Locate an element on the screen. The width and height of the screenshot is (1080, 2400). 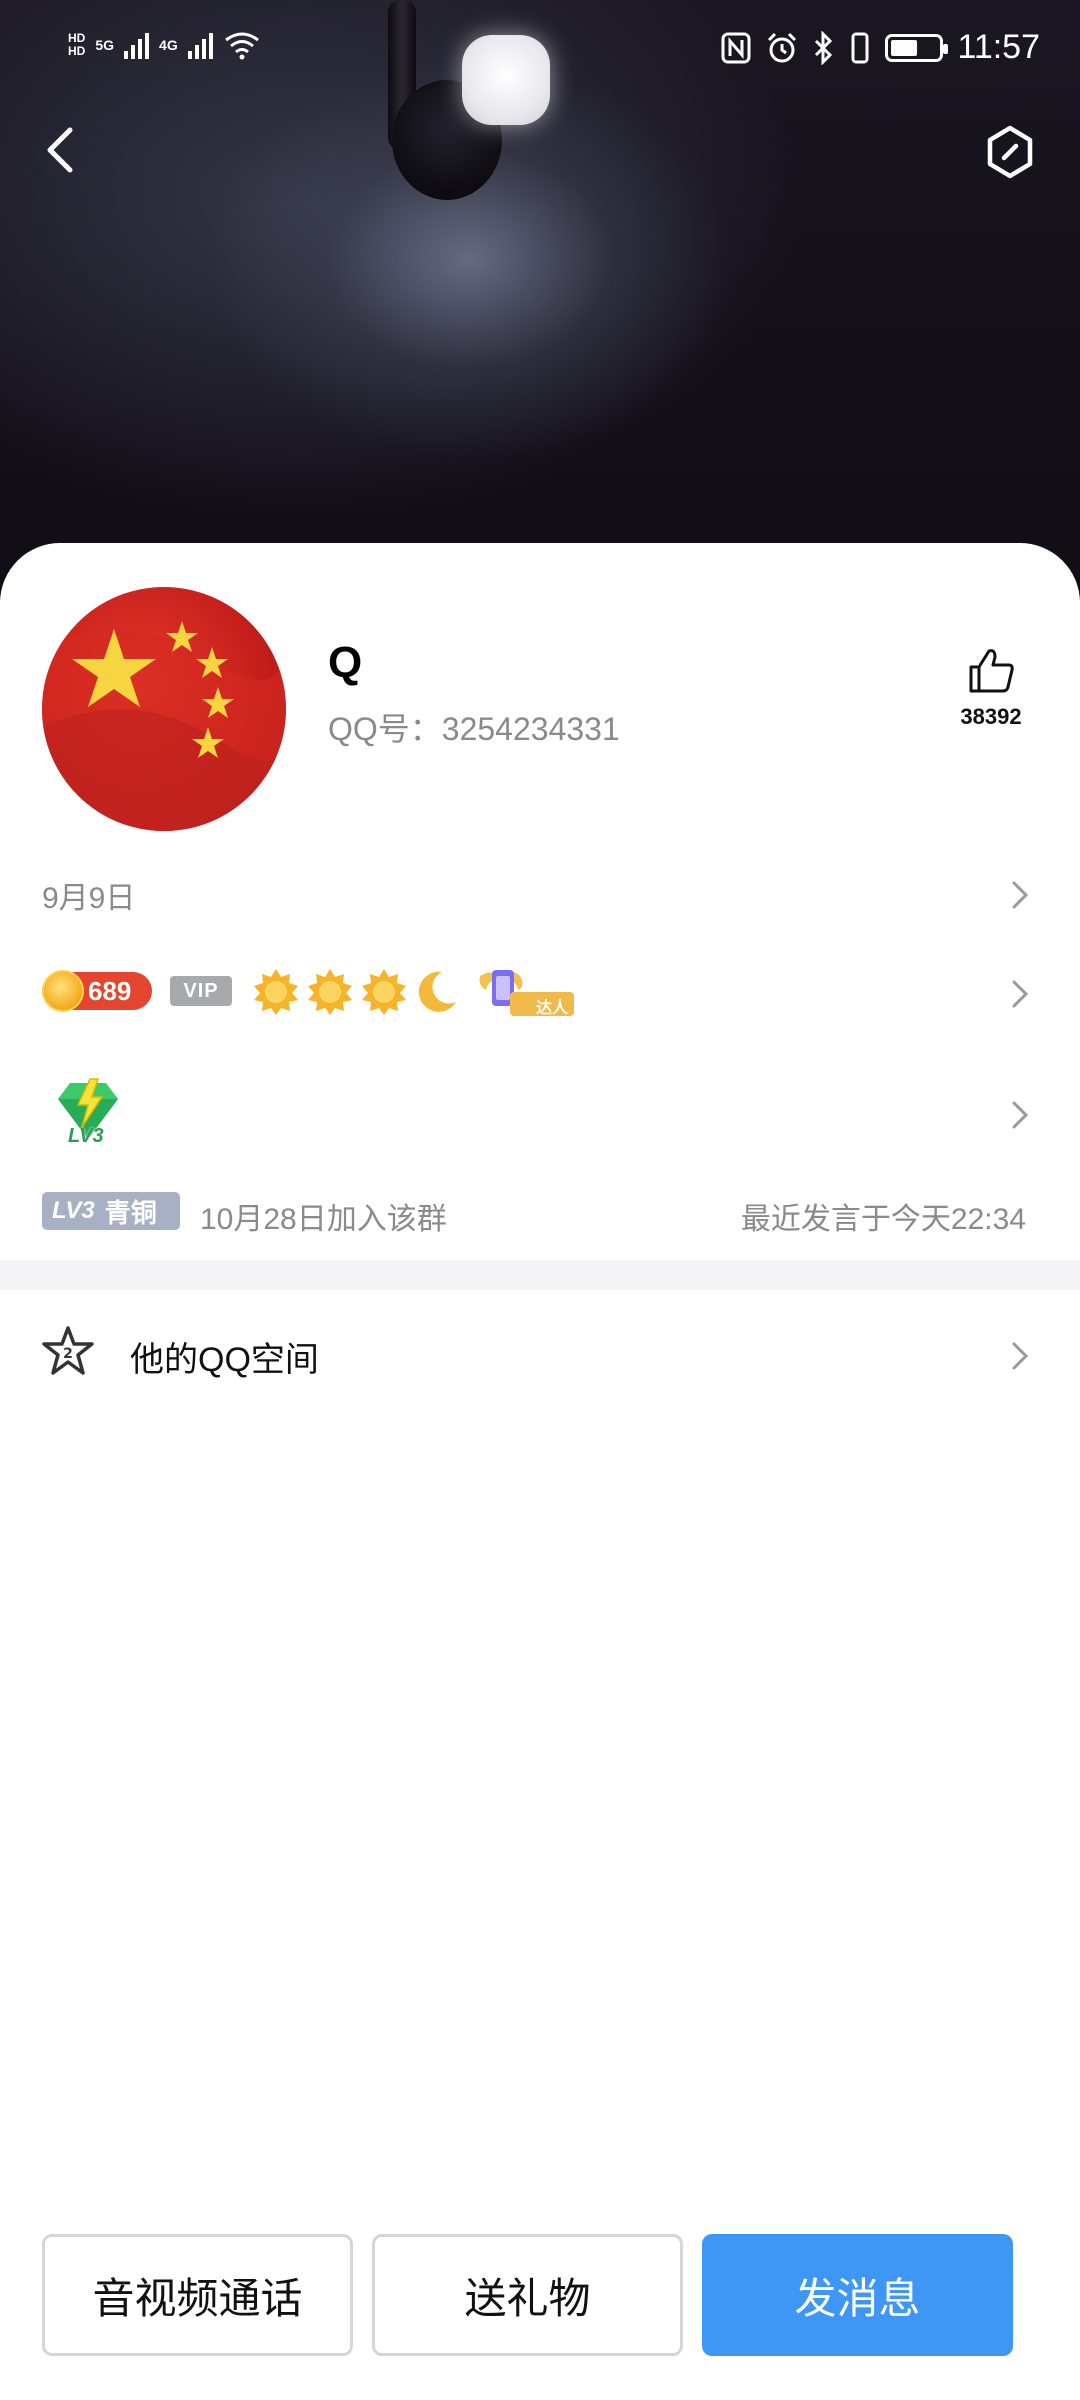
coin-count: 689 is located at coordinates (110, 990).